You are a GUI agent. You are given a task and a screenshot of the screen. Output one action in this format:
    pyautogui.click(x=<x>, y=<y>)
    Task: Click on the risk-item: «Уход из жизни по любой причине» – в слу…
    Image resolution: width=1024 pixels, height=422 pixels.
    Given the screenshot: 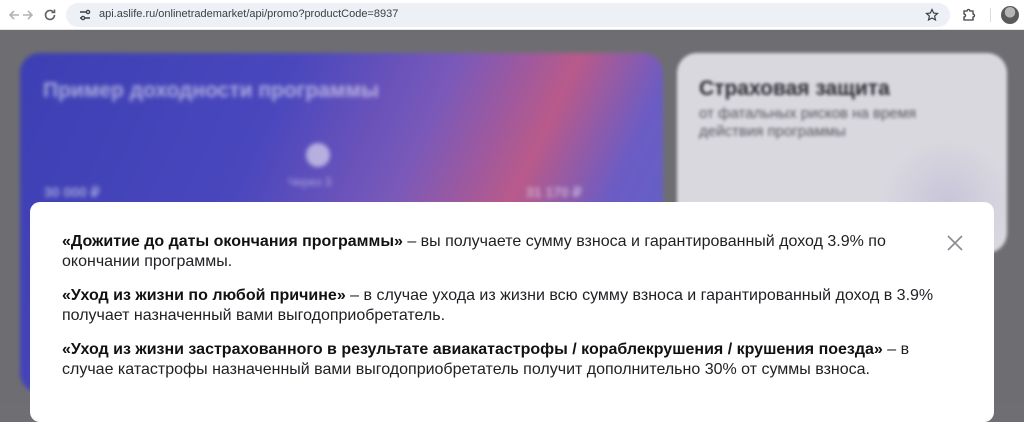 What is the action you would take?
    pyautogui.click(x=502, y=306)
    